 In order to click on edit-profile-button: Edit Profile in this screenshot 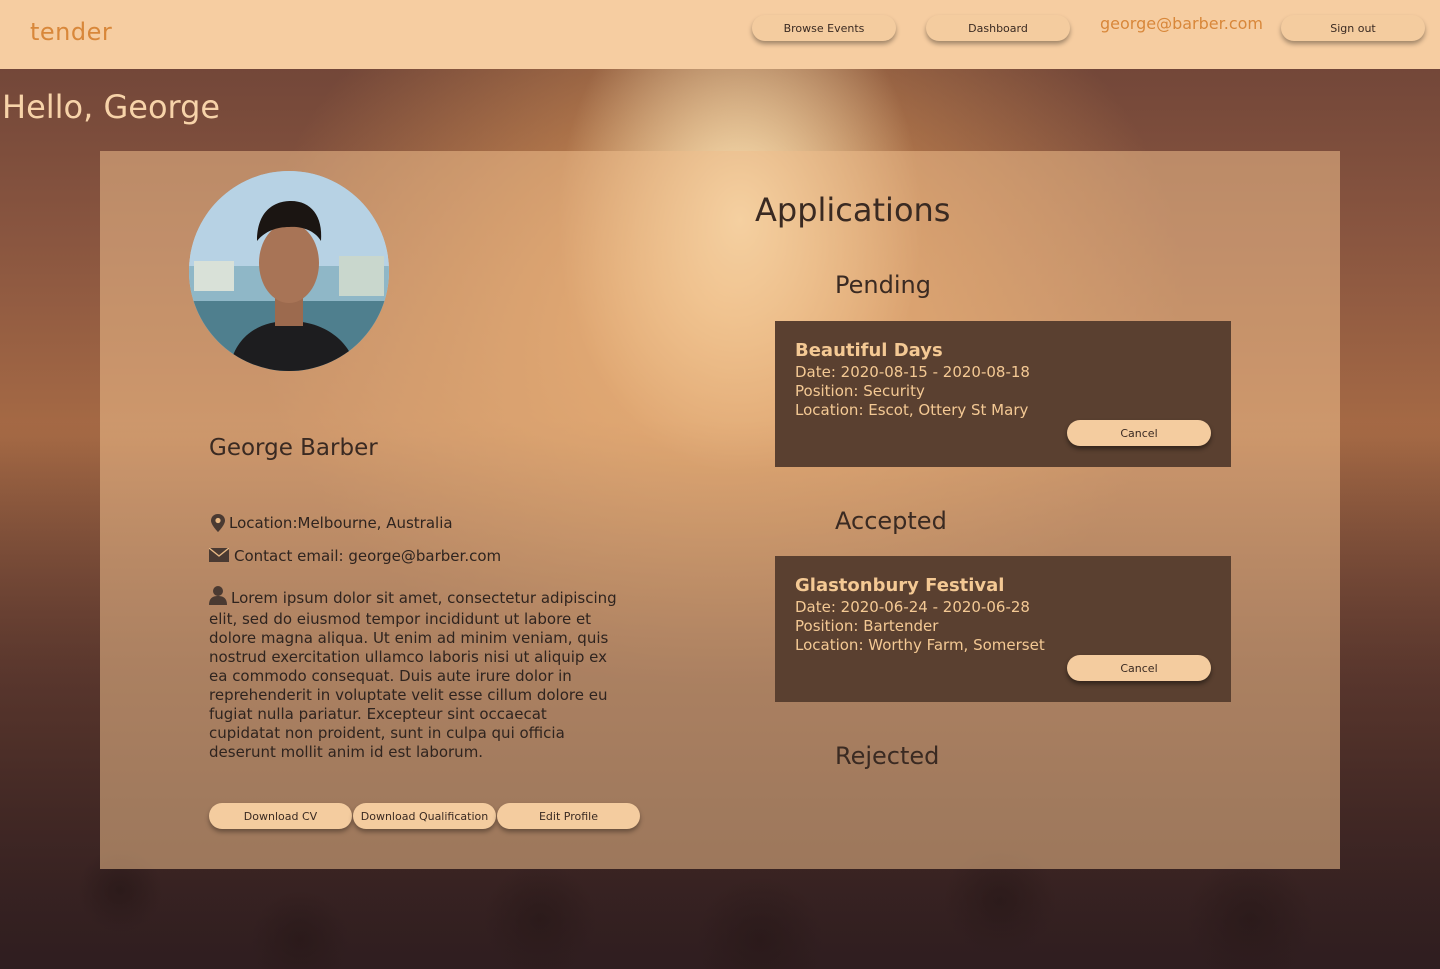, I will do `click(568, 816)`.